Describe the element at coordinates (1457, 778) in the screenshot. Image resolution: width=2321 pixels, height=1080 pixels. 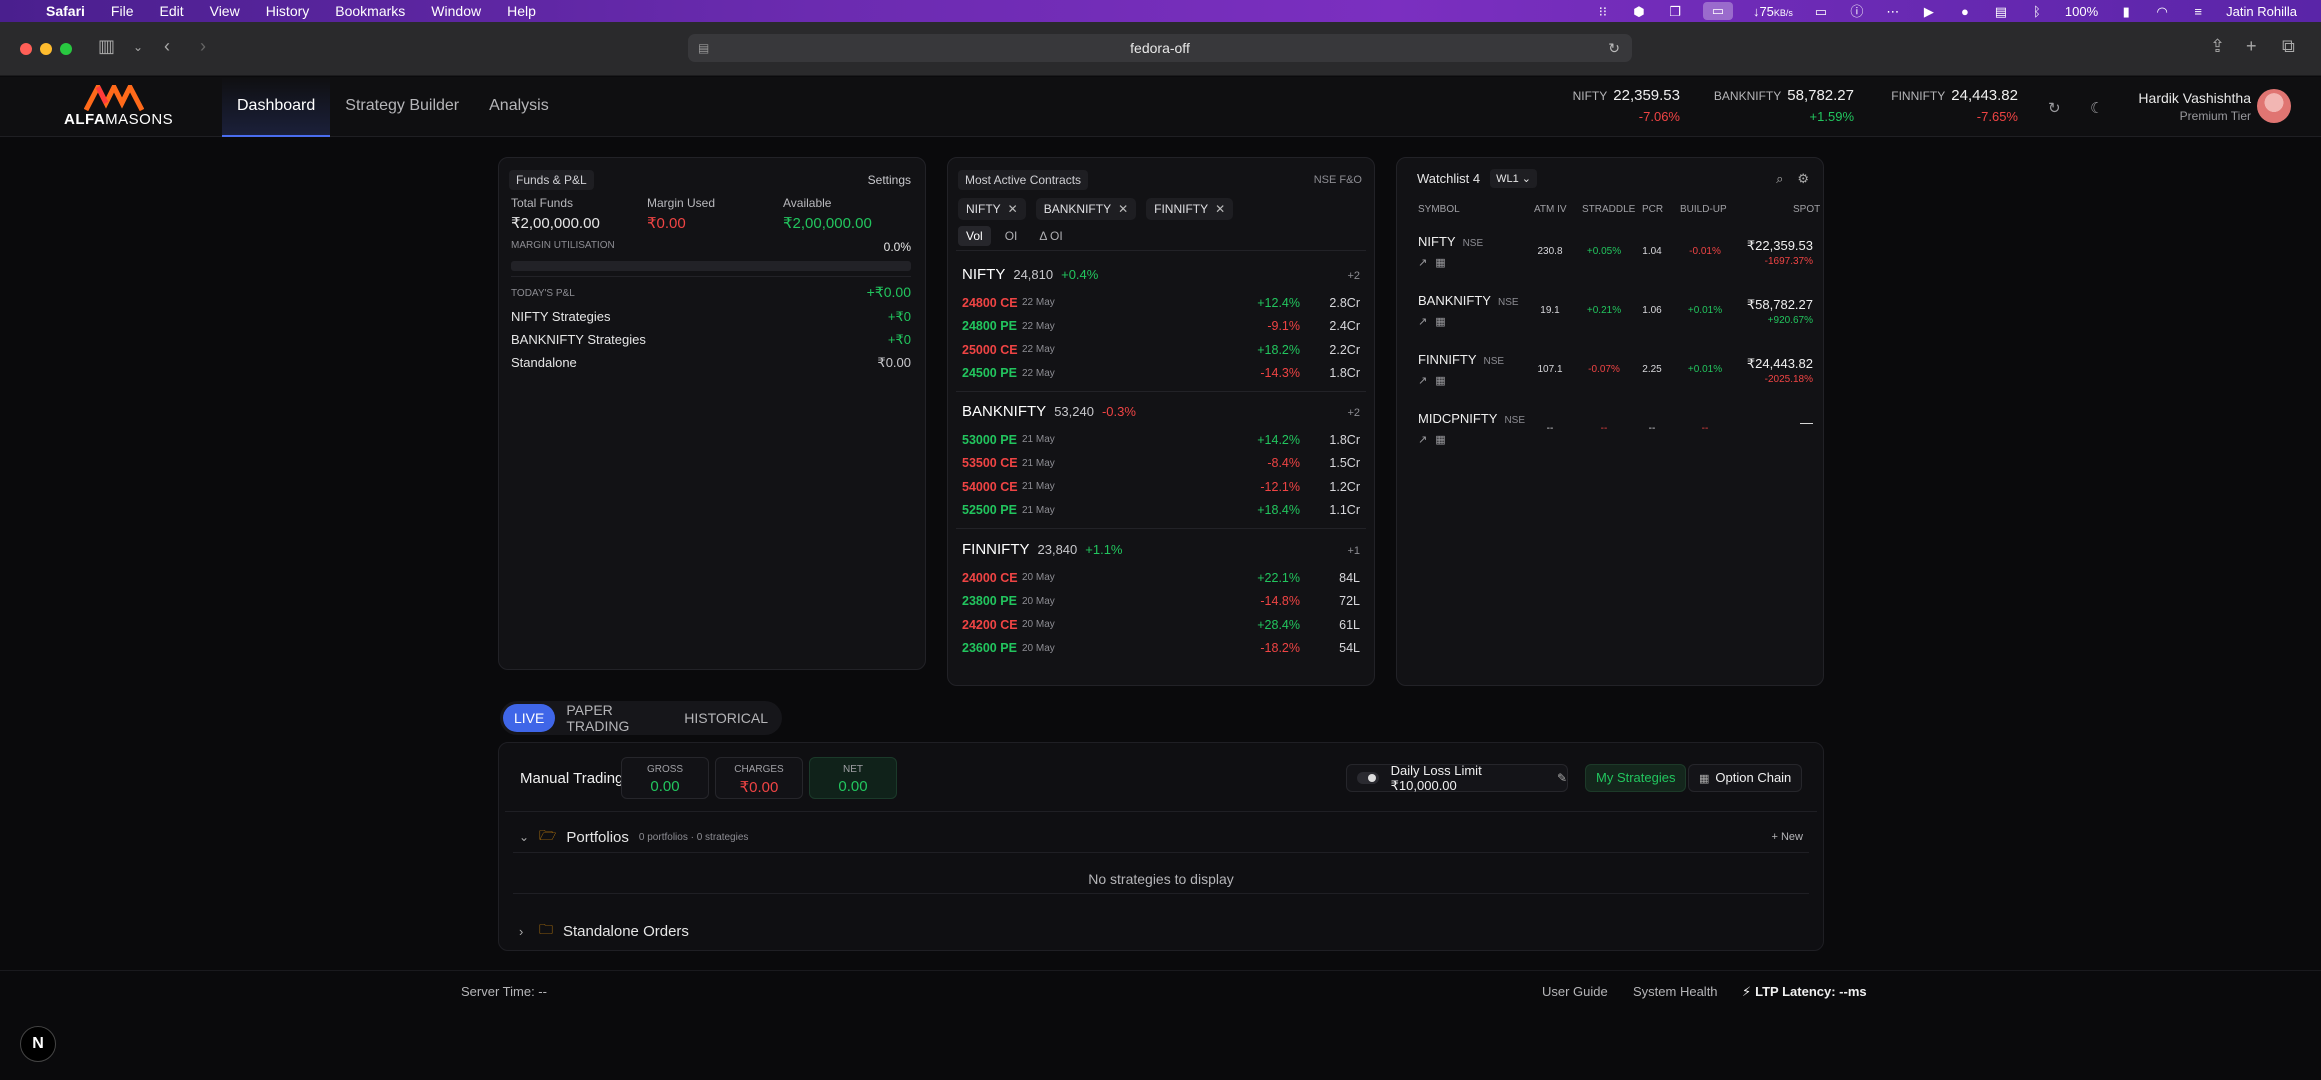
I see `daily-loss-limit: Daily Loss Limit ₹10,000.00 ✎` at that location.